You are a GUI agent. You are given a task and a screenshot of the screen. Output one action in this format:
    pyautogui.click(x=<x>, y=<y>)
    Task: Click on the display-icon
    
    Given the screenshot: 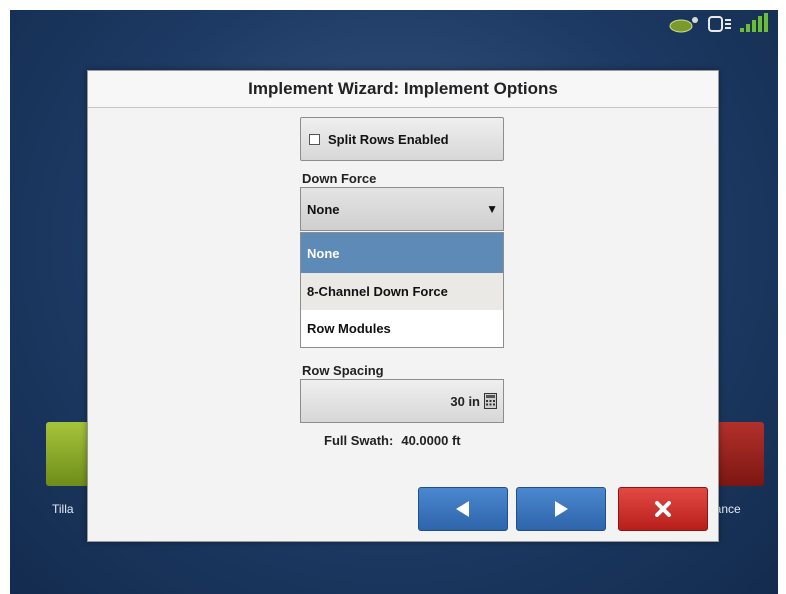 What is the action you would take?
    pyautogui.click(x=720, y=24)
    